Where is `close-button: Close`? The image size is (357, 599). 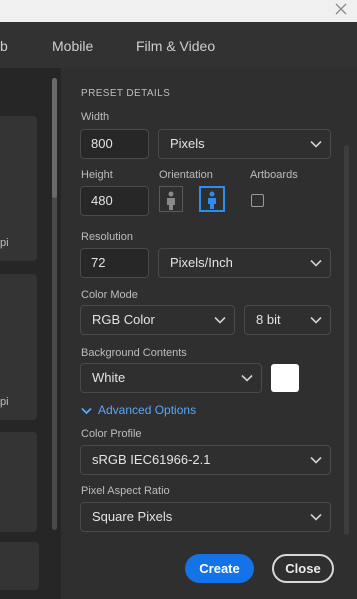 close-button: Close is located at coordinates (303, 568).